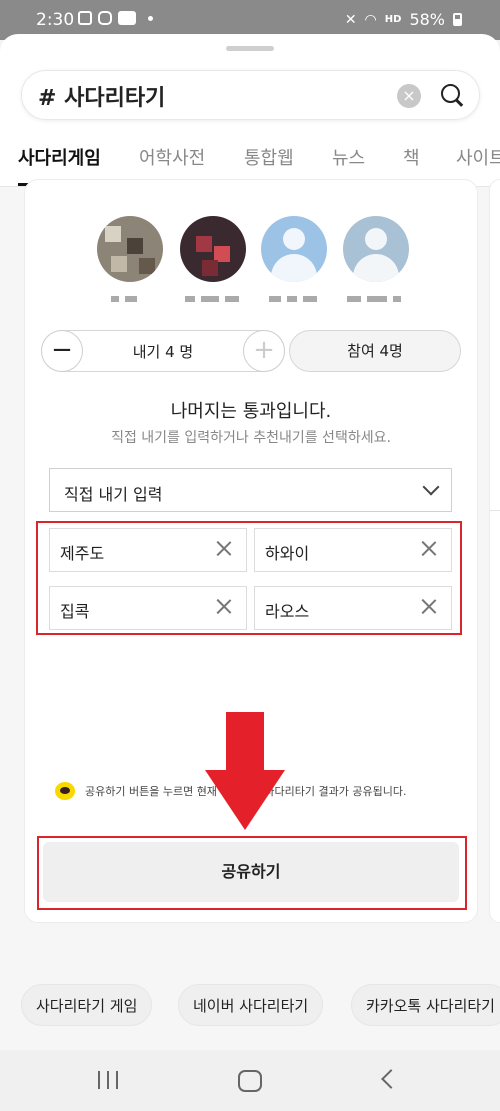  What do you see at coordinates (393, 19) in the screenshot?
I see `hd-voice-icon: HD` at bounding box center [393, 19].